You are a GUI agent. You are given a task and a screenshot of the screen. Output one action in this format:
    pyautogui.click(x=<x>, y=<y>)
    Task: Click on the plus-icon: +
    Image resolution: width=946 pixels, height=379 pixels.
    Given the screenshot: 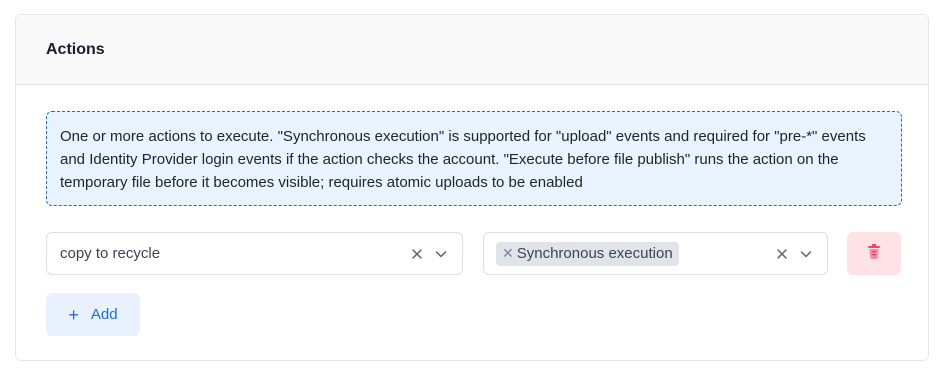 What is the action you would take?
    pyautogui.click(x=73, y=314)
    